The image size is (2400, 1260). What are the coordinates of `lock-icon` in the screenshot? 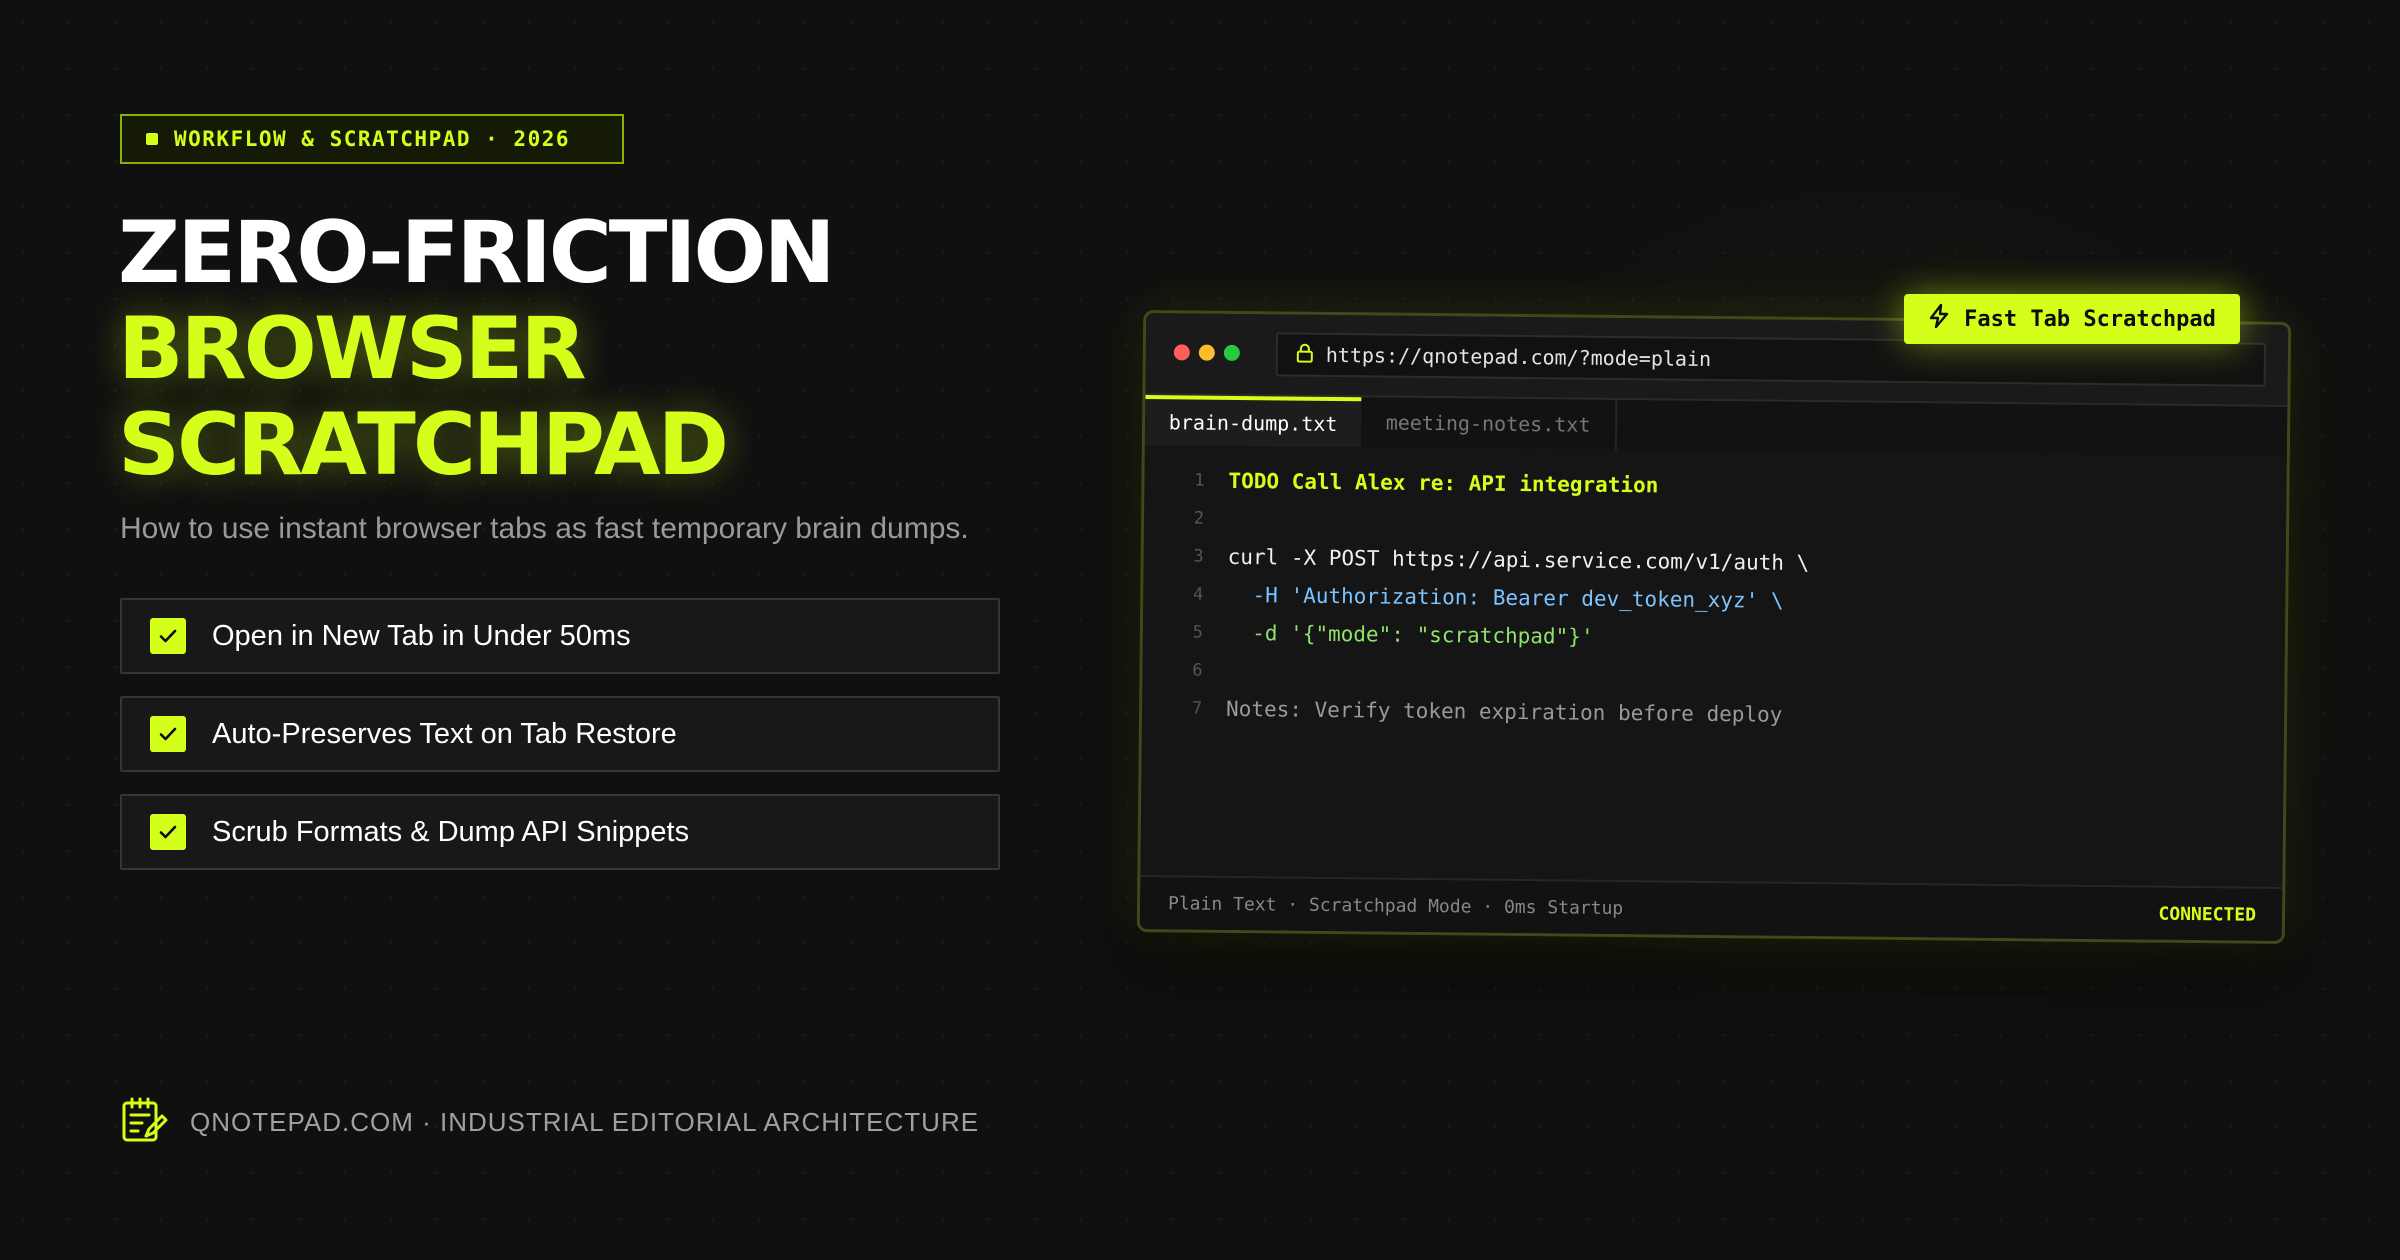 It's located at (1305, 354).